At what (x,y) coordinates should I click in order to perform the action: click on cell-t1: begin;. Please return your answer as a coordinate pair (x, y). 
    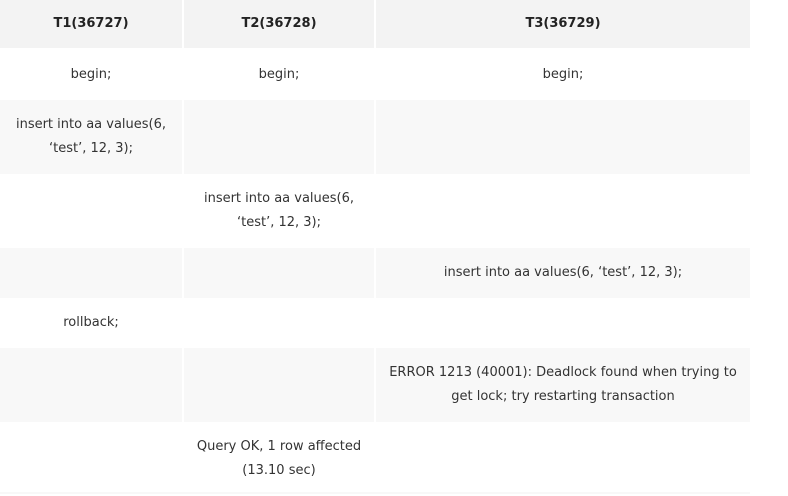
    Looking at the image, I should click on (92, 75).